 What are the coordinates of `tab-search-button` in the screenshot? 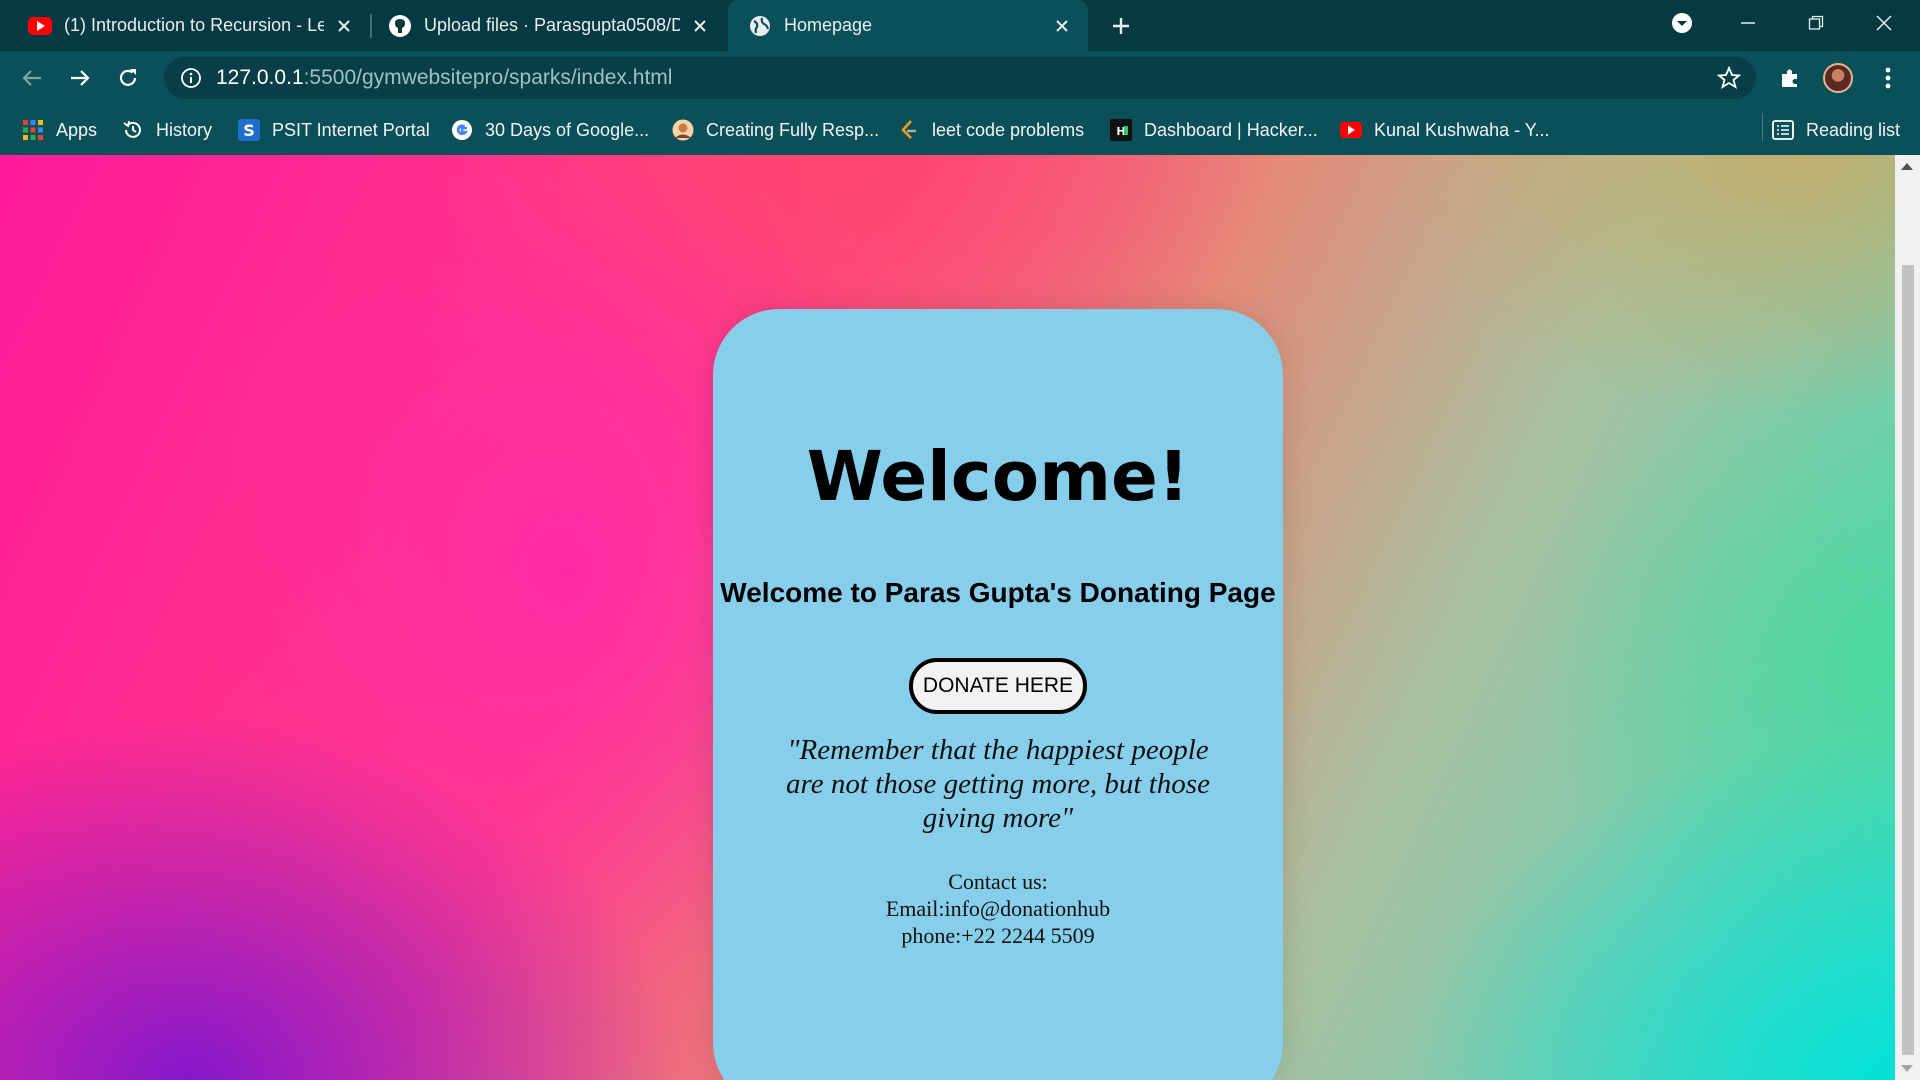 It's located at (1682, 23).